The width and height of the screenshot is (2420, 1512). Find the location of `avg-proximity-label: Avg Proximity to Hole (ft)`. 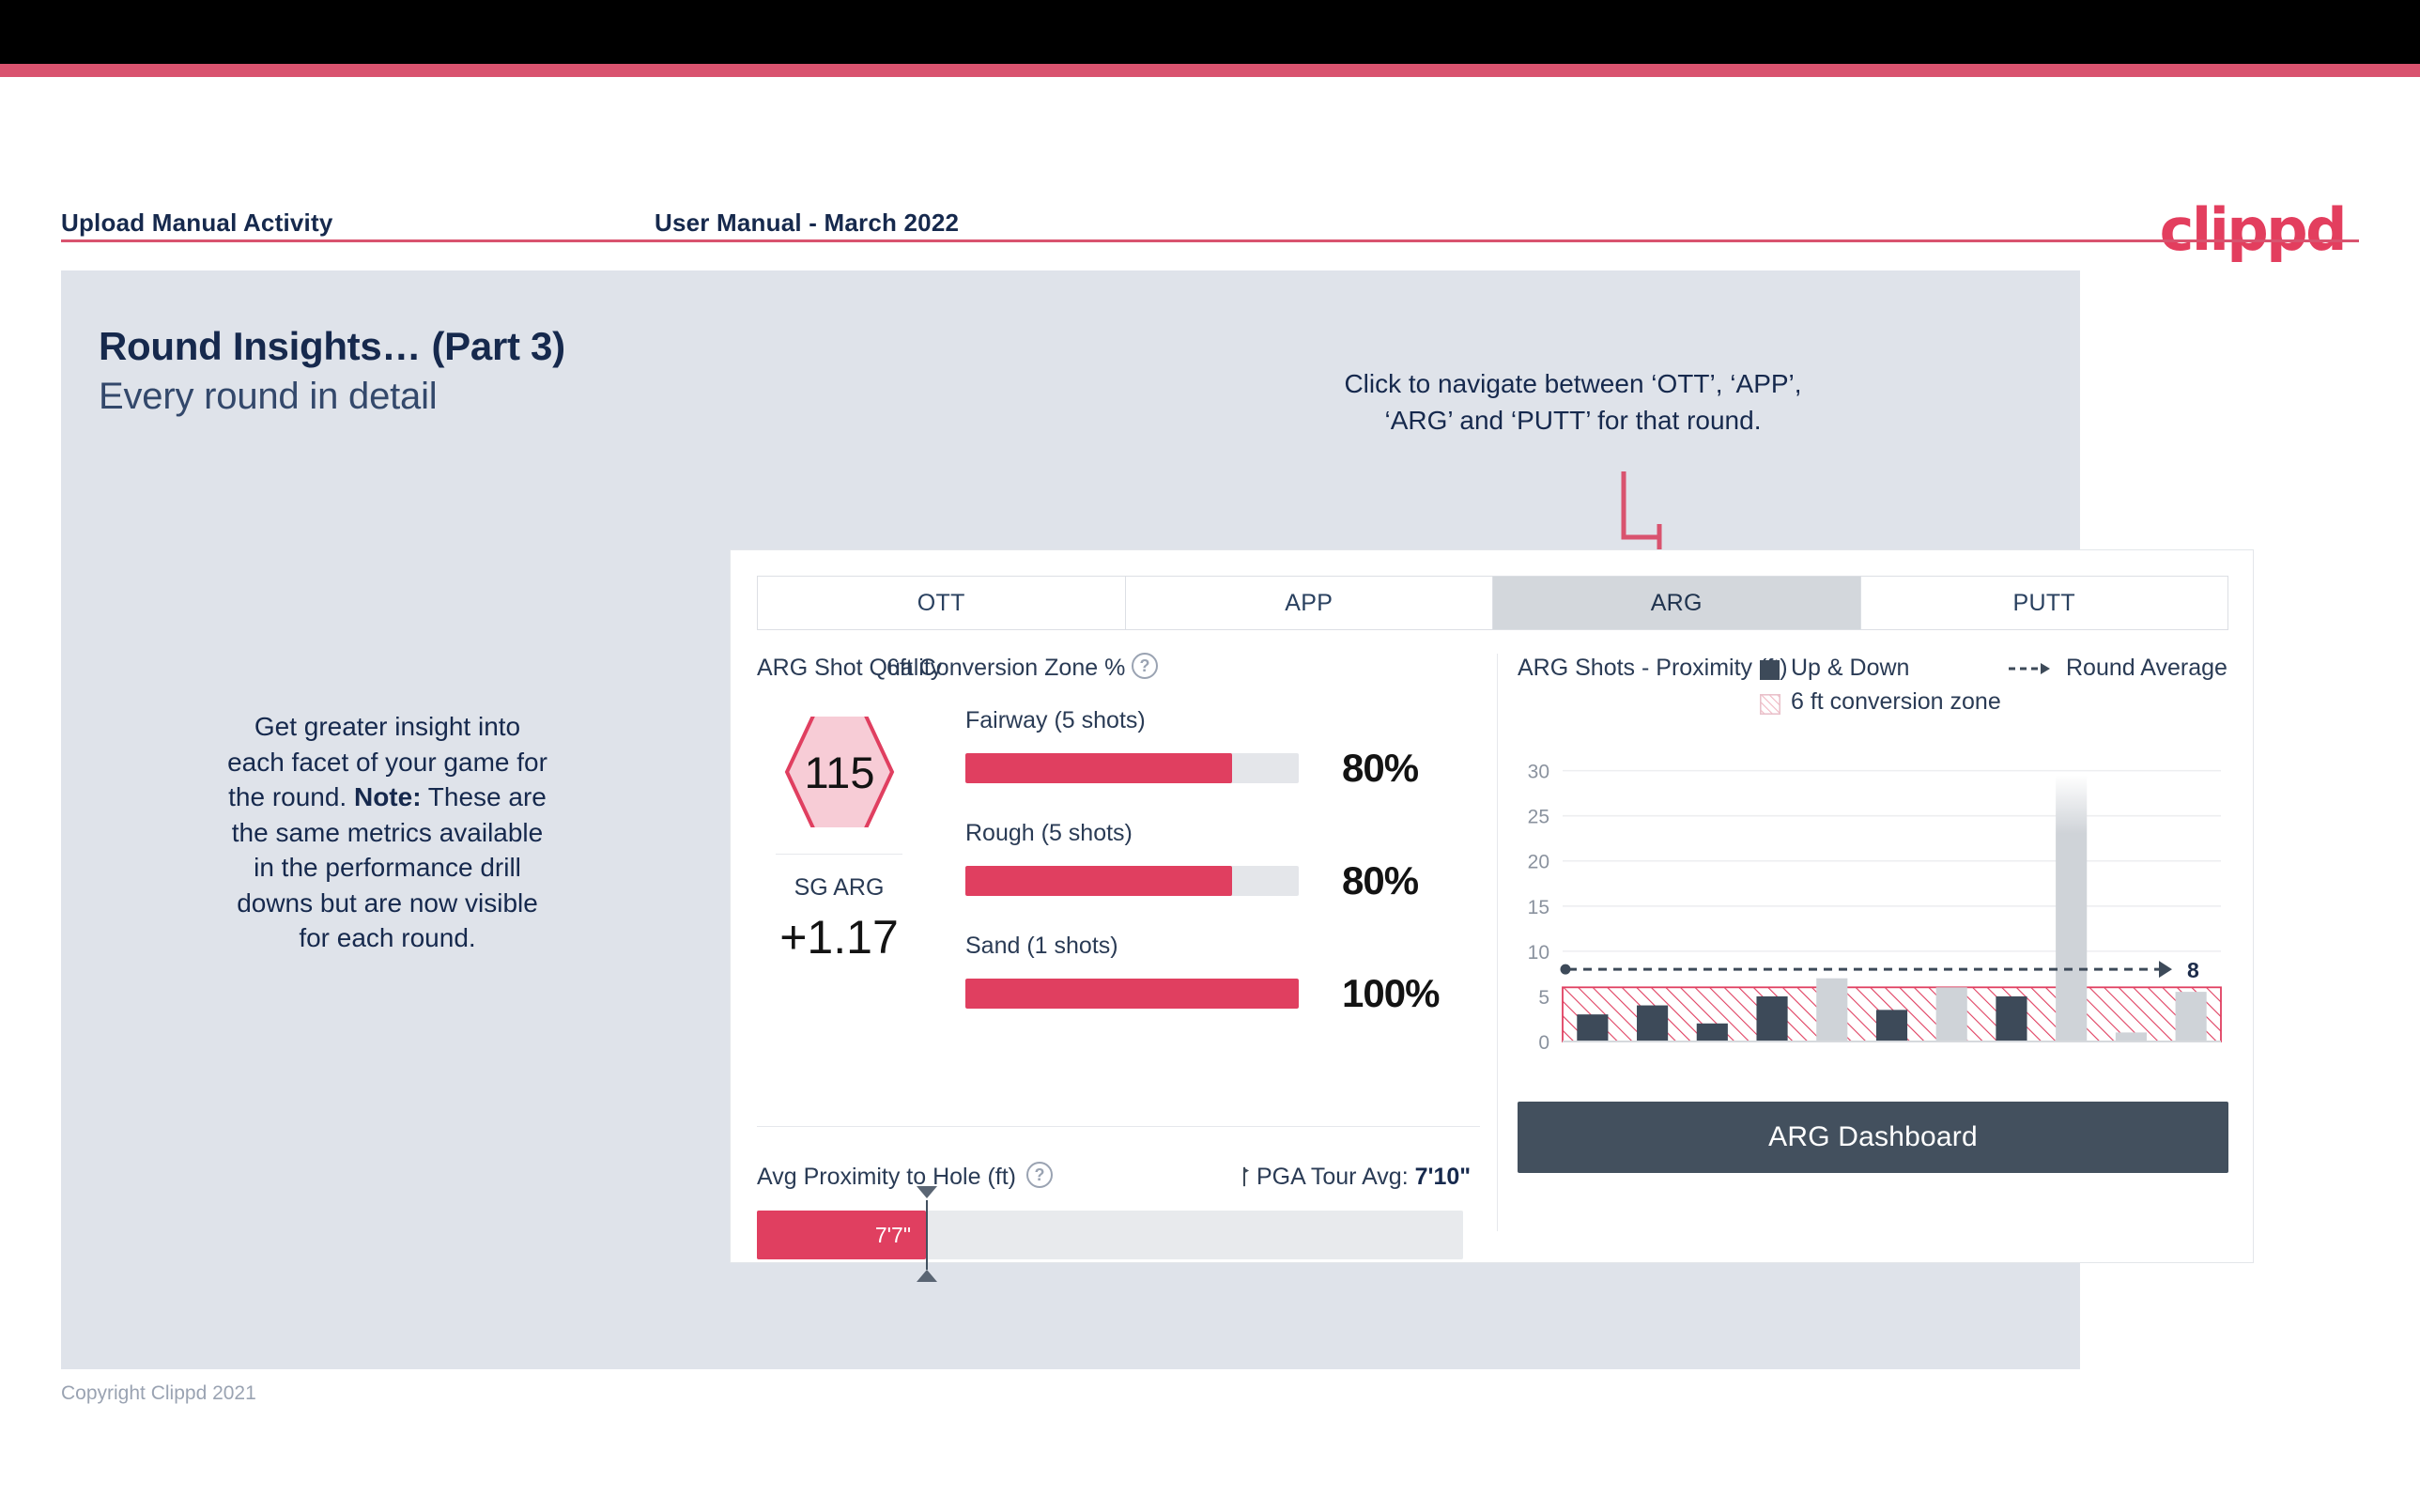

avg-proximity-label: Avg Proximity to Hole (ft) is located at coordinates (887, 1177).